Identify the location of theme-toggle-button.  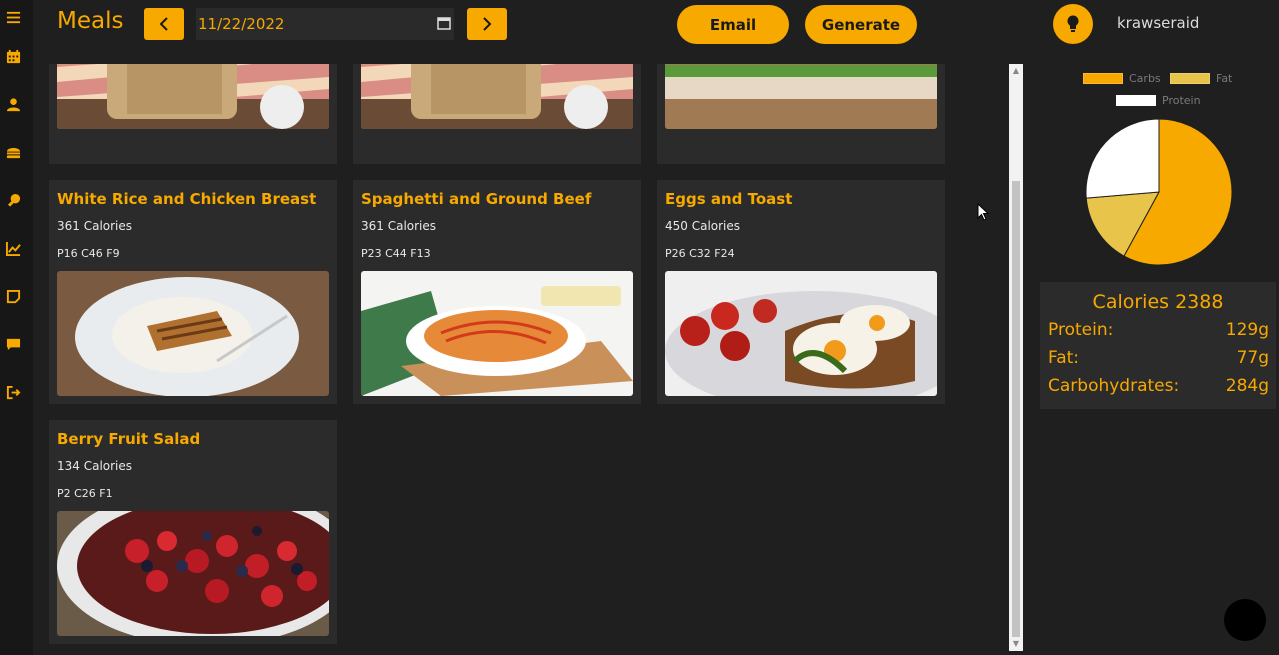
(1073, 24).